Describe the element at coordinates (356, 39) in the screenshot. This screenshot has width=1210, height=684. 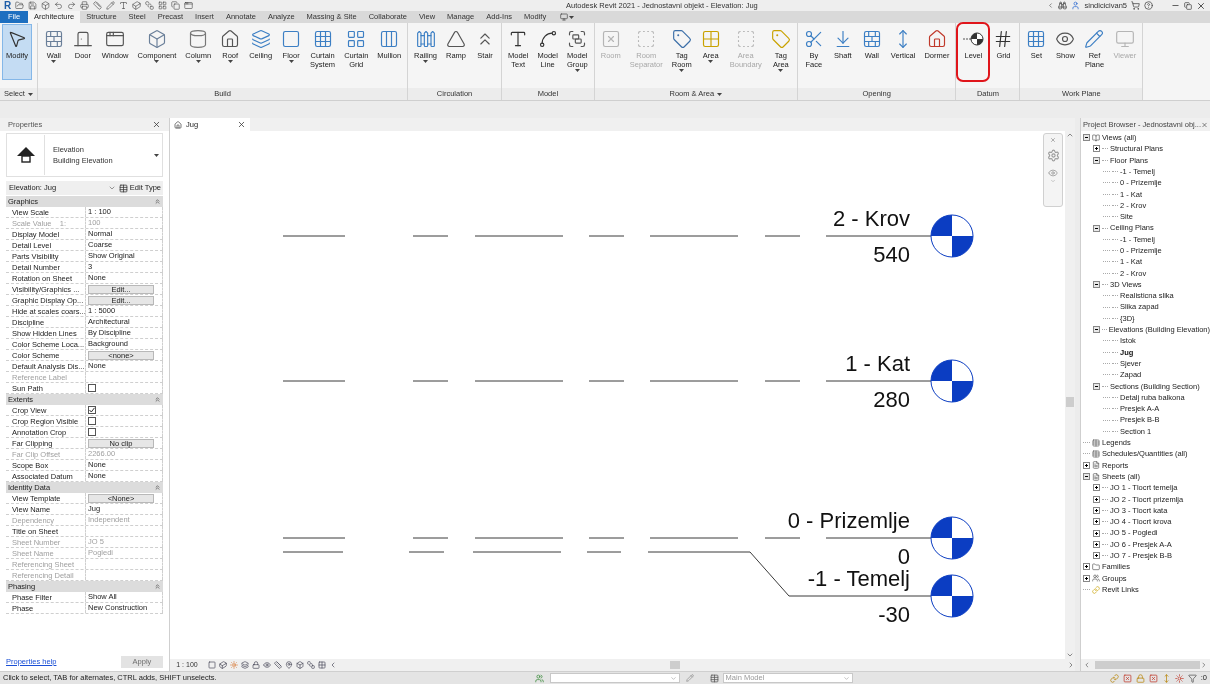
I see `curtain-grid-icon` at that location.